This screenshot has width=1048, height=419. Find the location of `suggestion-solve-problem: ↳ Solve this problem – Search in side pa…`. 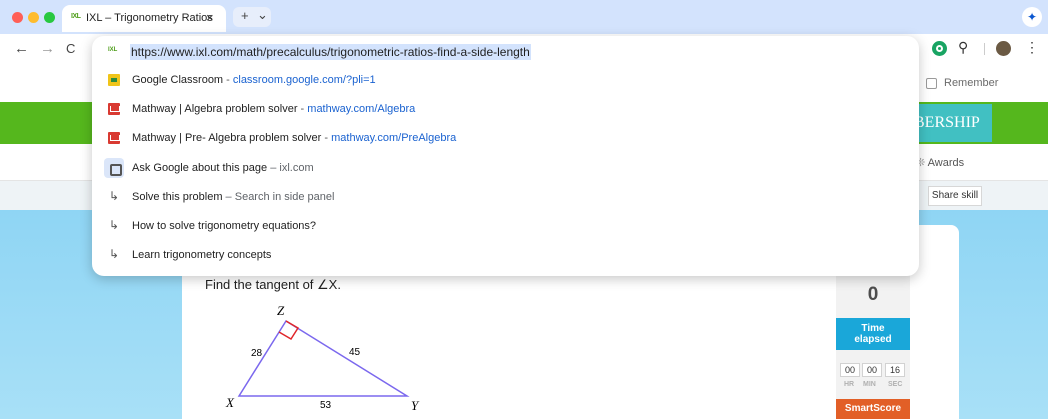

suggestion-solve-problem: ↳ Solve this problem – Search in side pa… is located at coordinates (505, 197).